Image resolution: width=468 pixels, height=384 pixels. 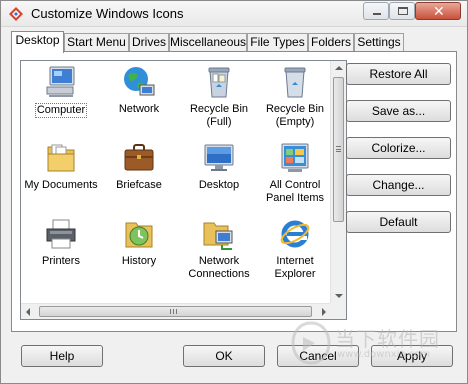 I want to click on icon-item-recycle-bin-empty: Recycle Bin (Empty), so click(x=295, y=97).